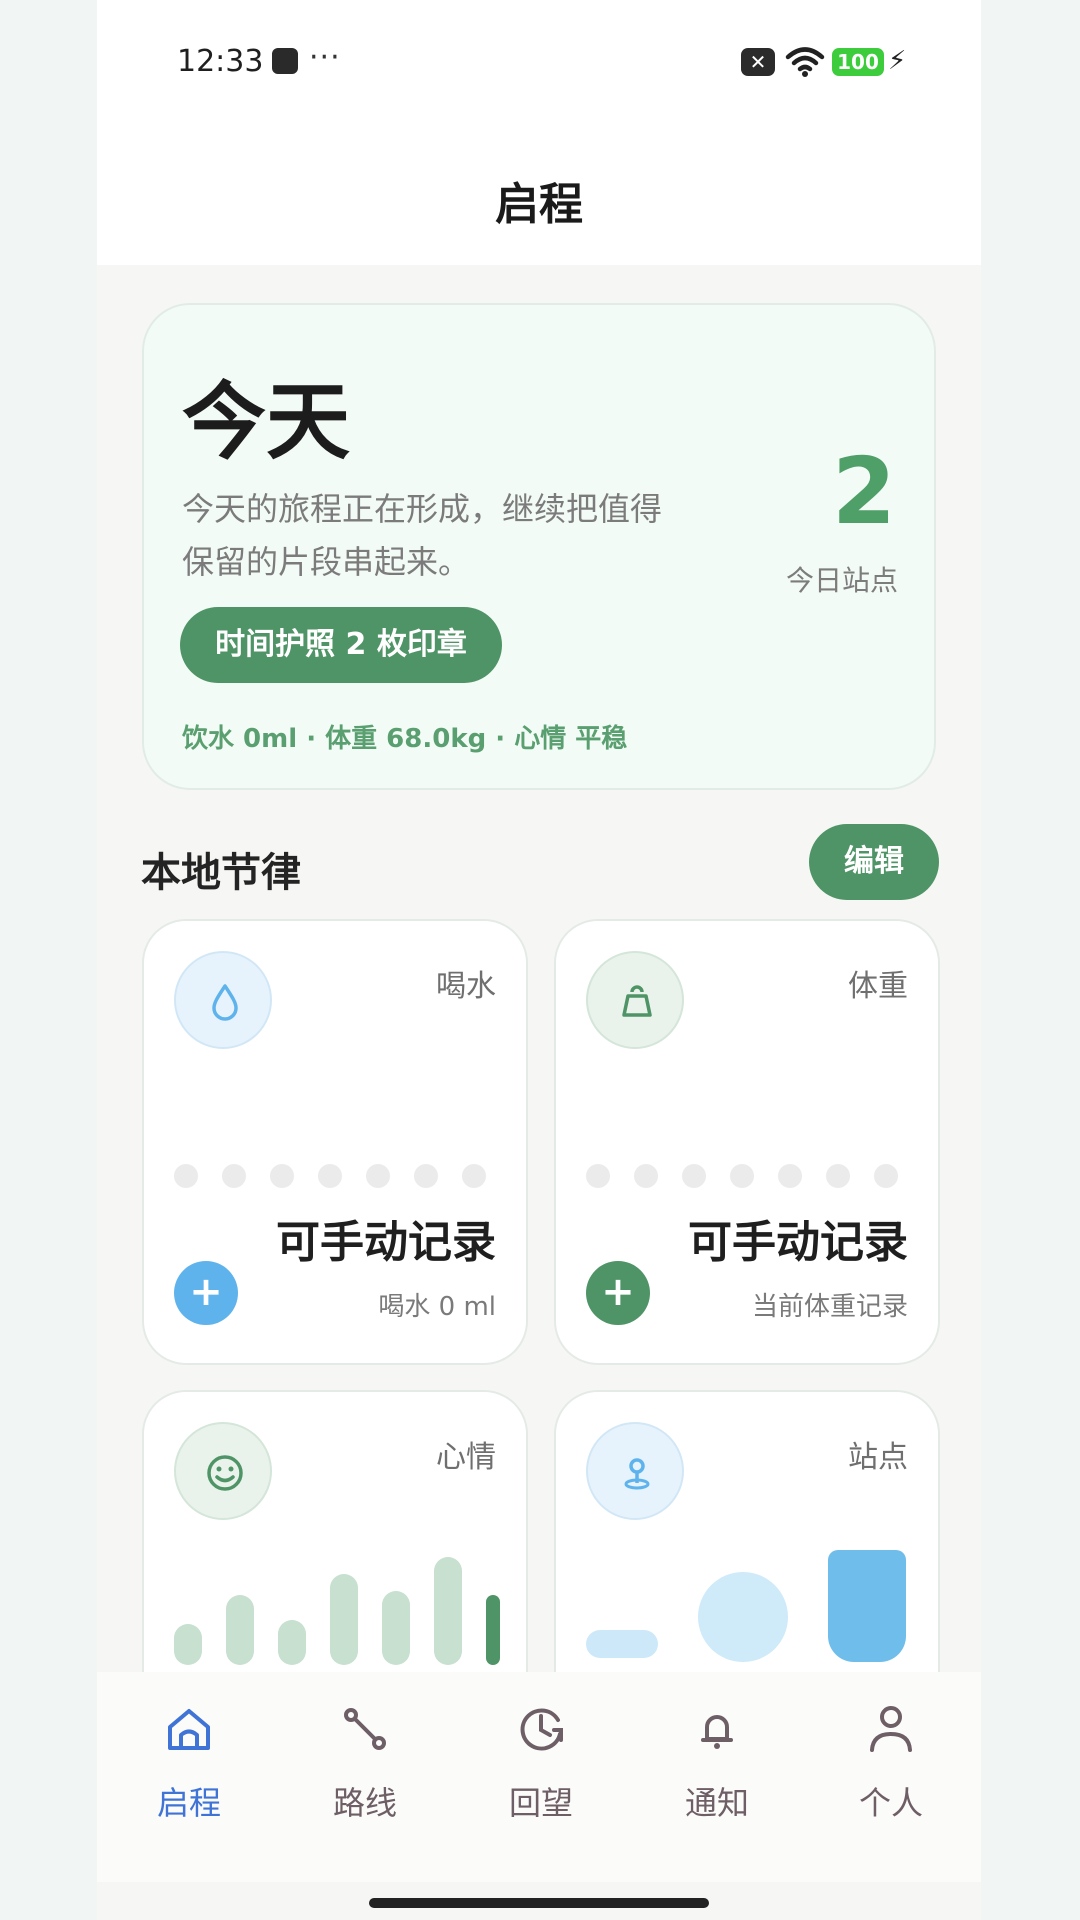 The image size is (1080, 1920). I want to click on route-icon, so click(365, 1729).